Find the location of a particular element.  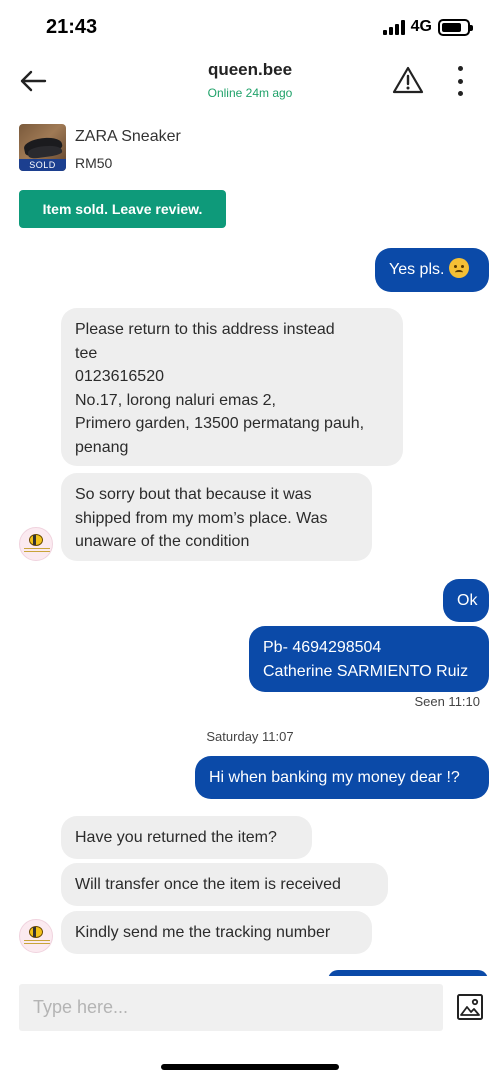

message-text: Will transfer once the item is received is located at coordinates (208, 884).